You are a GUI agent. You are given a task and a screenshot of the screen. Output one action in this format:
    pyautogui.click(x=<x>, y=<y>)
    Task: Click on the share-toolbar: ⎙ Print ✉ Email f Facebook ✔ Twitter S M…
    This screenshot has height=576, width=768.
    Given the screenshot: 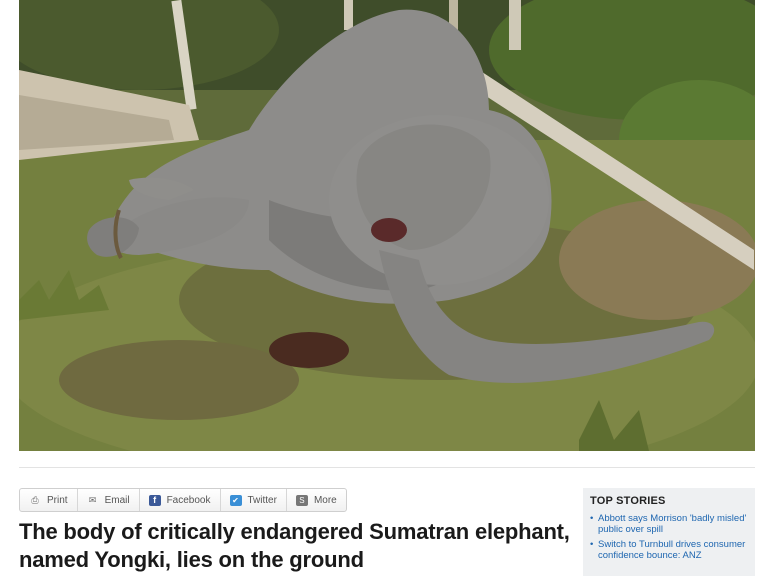 What is the action you would take?
    pyautogui.click(x=183, y=500)
    